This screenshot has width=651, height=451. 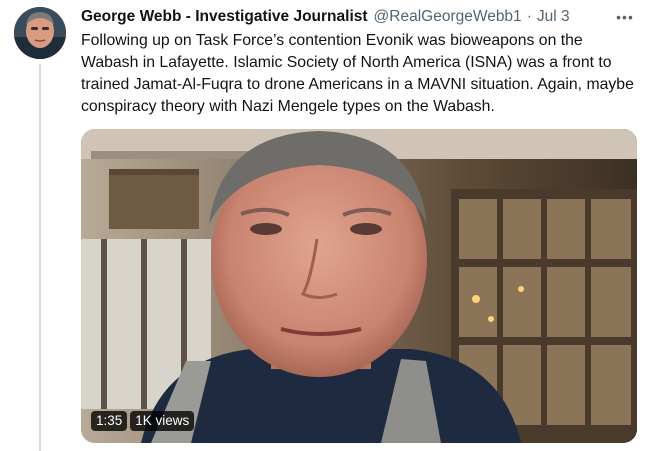 I want to click on tweet-date: Jul 3, so click(x=553, y=17).